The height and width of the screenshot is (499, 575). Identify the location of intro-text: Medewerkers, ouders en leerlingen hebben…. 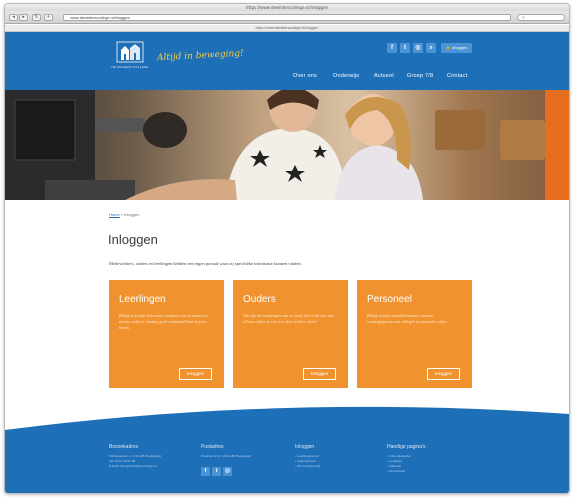
(205, 263).